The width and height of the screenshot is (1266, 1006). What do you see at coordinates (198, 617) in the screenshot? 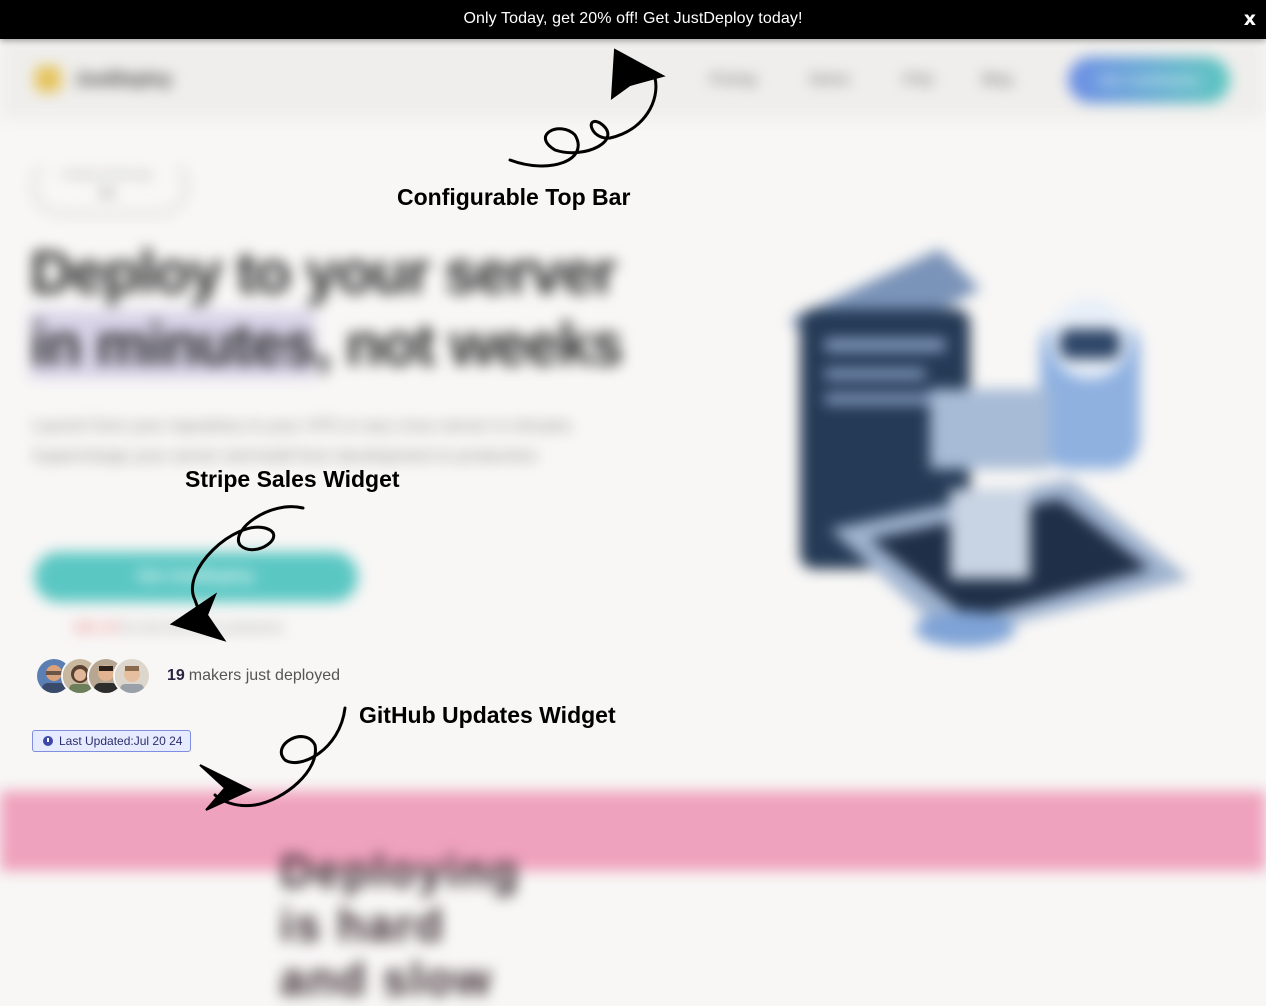
I see `arrowhead-stripe` at bounding box center [198, 617].